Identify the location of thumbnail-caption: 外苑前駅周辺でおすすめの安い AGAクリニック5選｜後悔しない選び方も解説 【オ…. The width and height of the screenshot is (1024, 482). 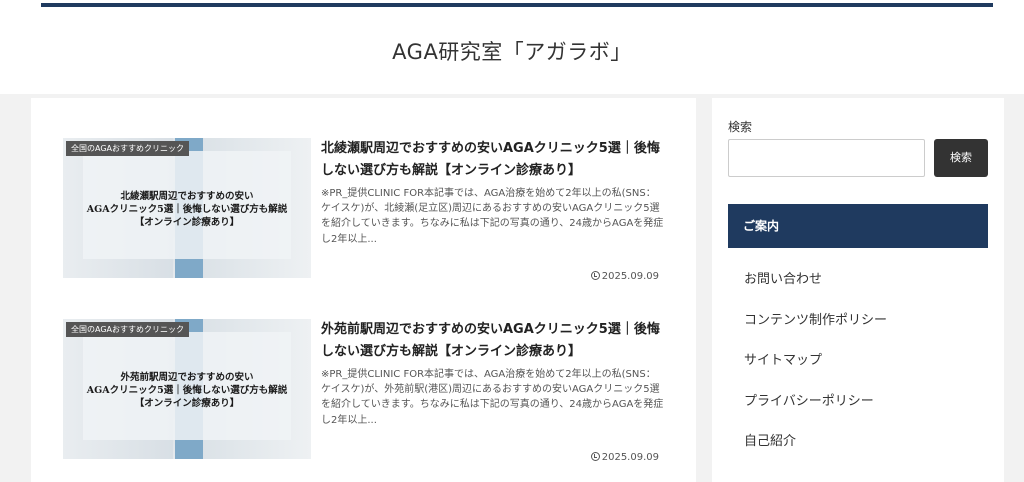
(187, 390).